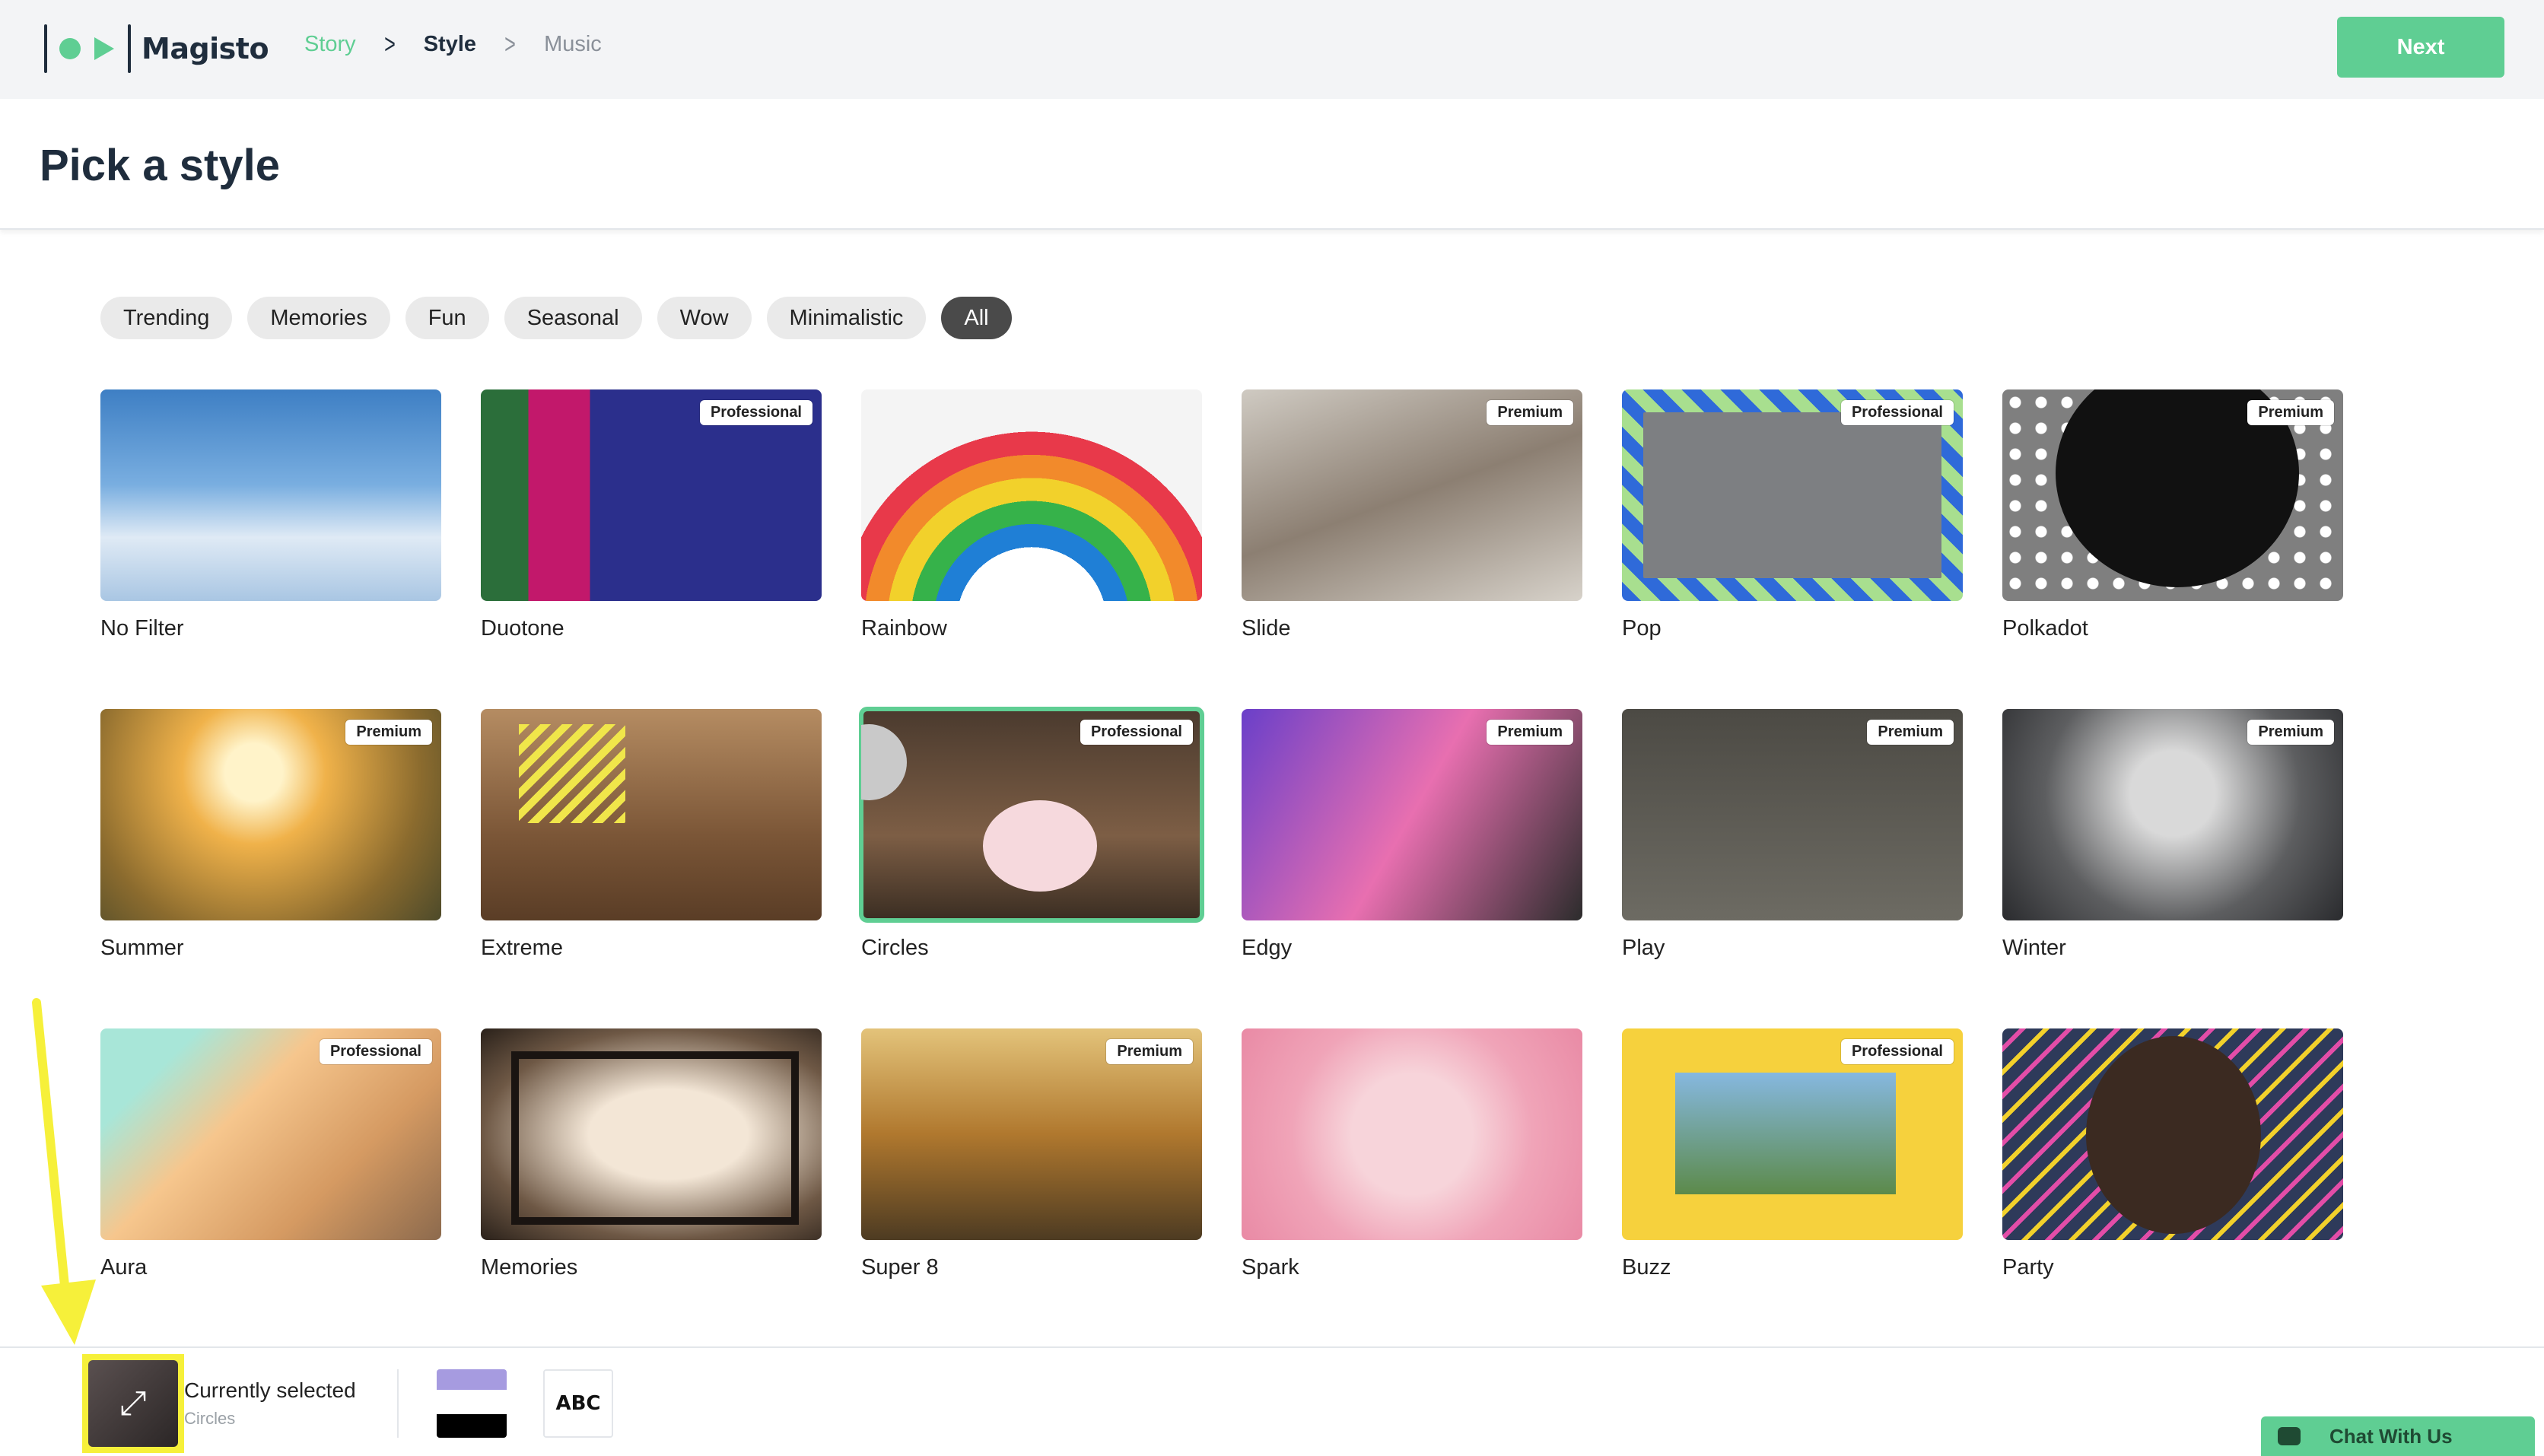 The width and height of the screenshot is (2544, 1456). What do you see at coordinates (976, 318) in the screenshot?
I see `filter-all: All` at bounding box center [976, 318].